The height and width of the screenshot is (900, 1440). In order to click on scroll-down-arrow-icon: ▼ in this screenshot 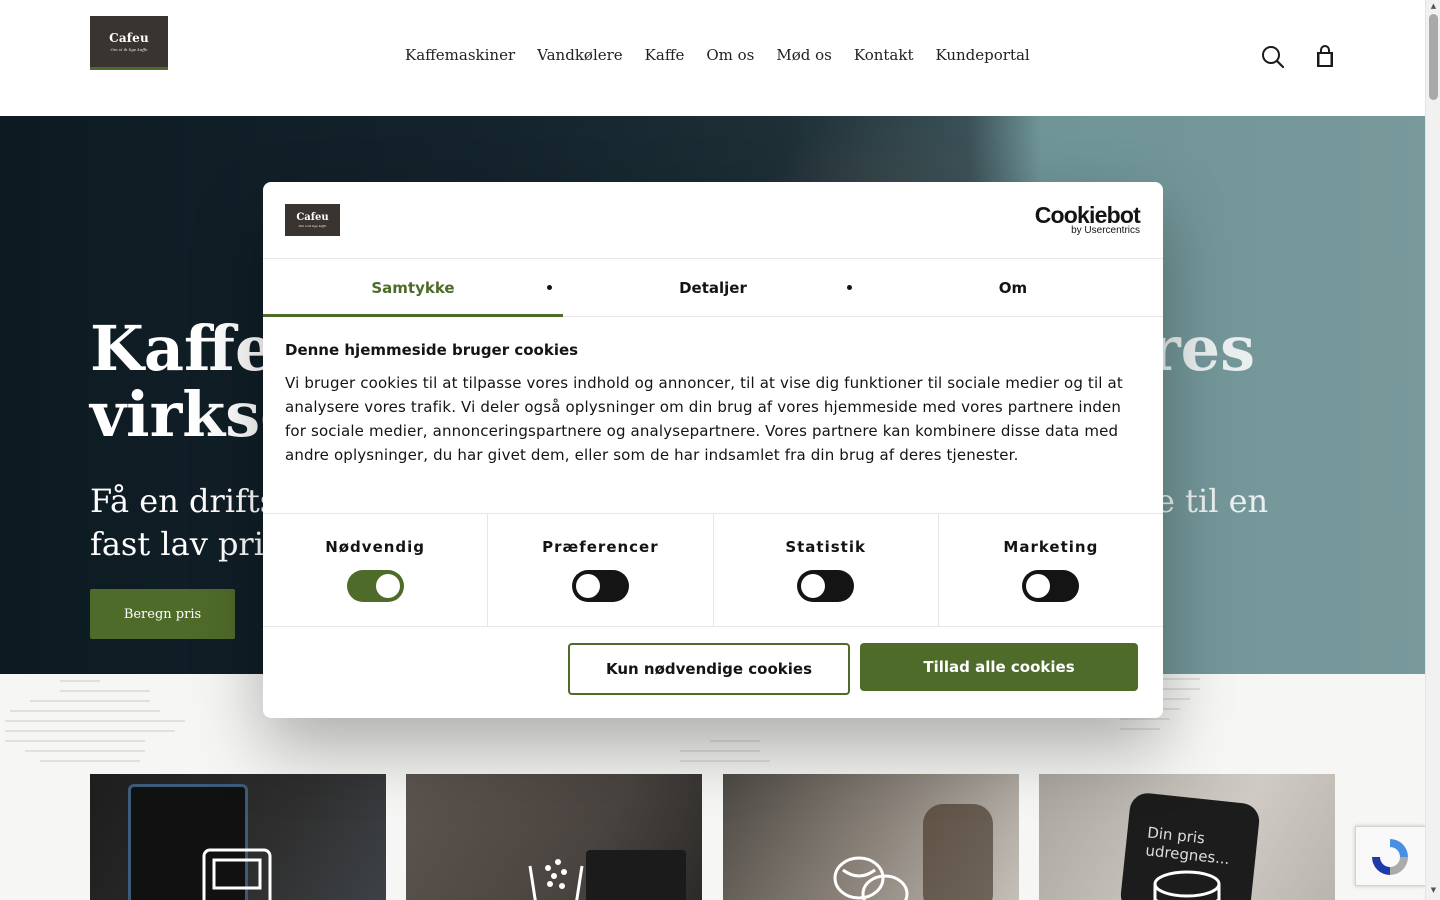, I will do `click(1433, 890)`.